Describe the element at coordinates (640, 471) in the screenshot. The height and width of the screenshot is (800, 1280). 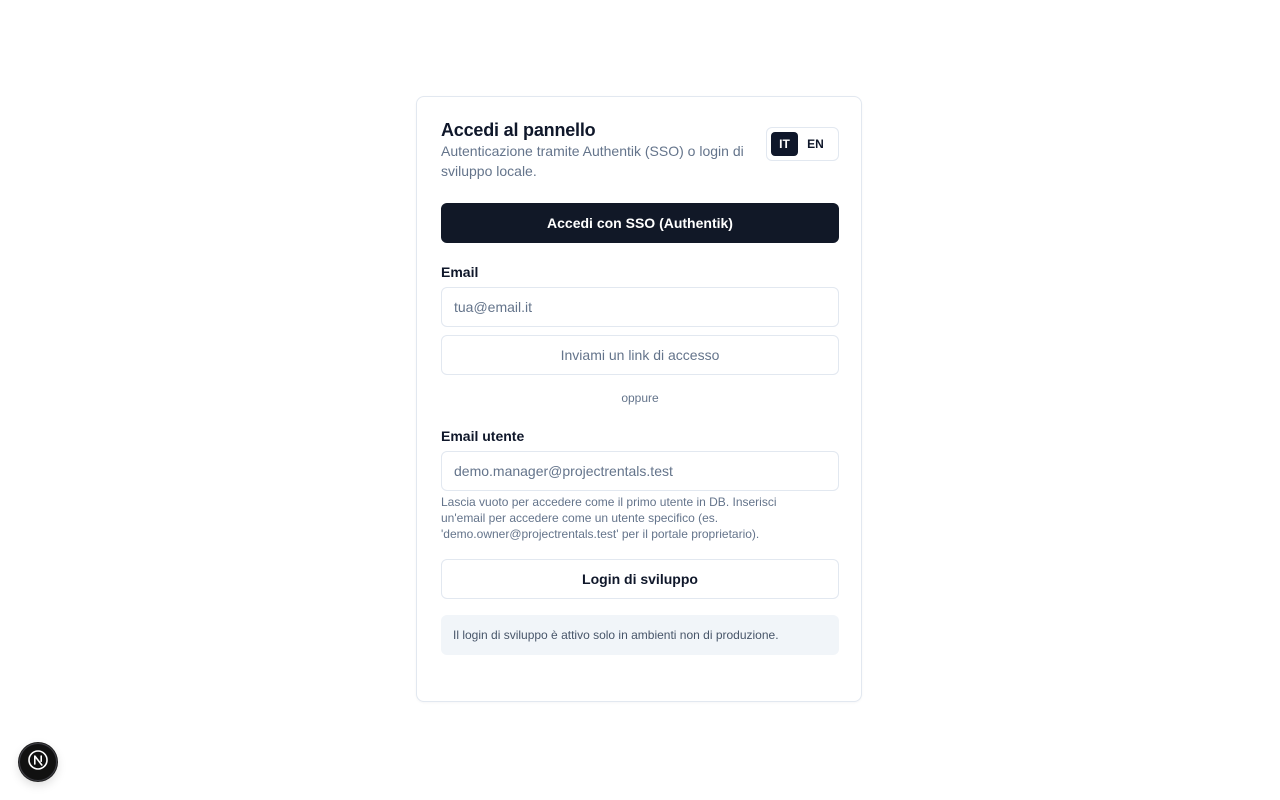
I see `user-email-input` at that location.